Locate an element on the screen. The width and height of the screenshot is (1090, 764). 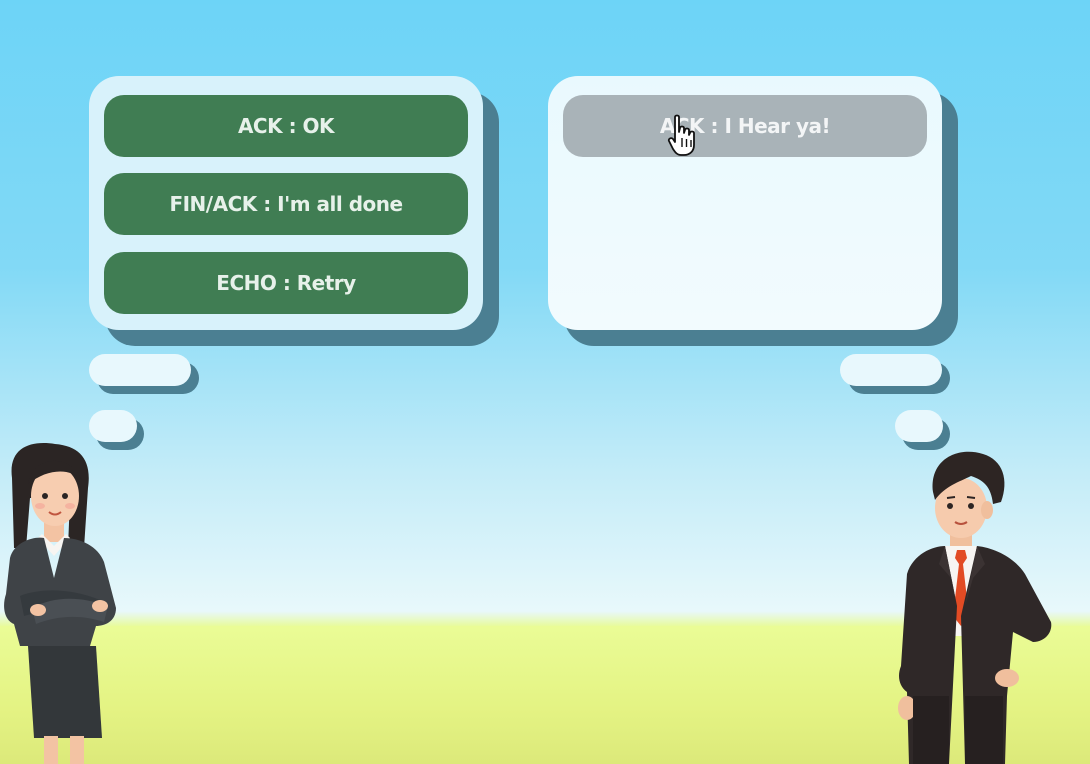
option-echo-retry-button: ECHO : Retry is located at coordinates (286, 283).